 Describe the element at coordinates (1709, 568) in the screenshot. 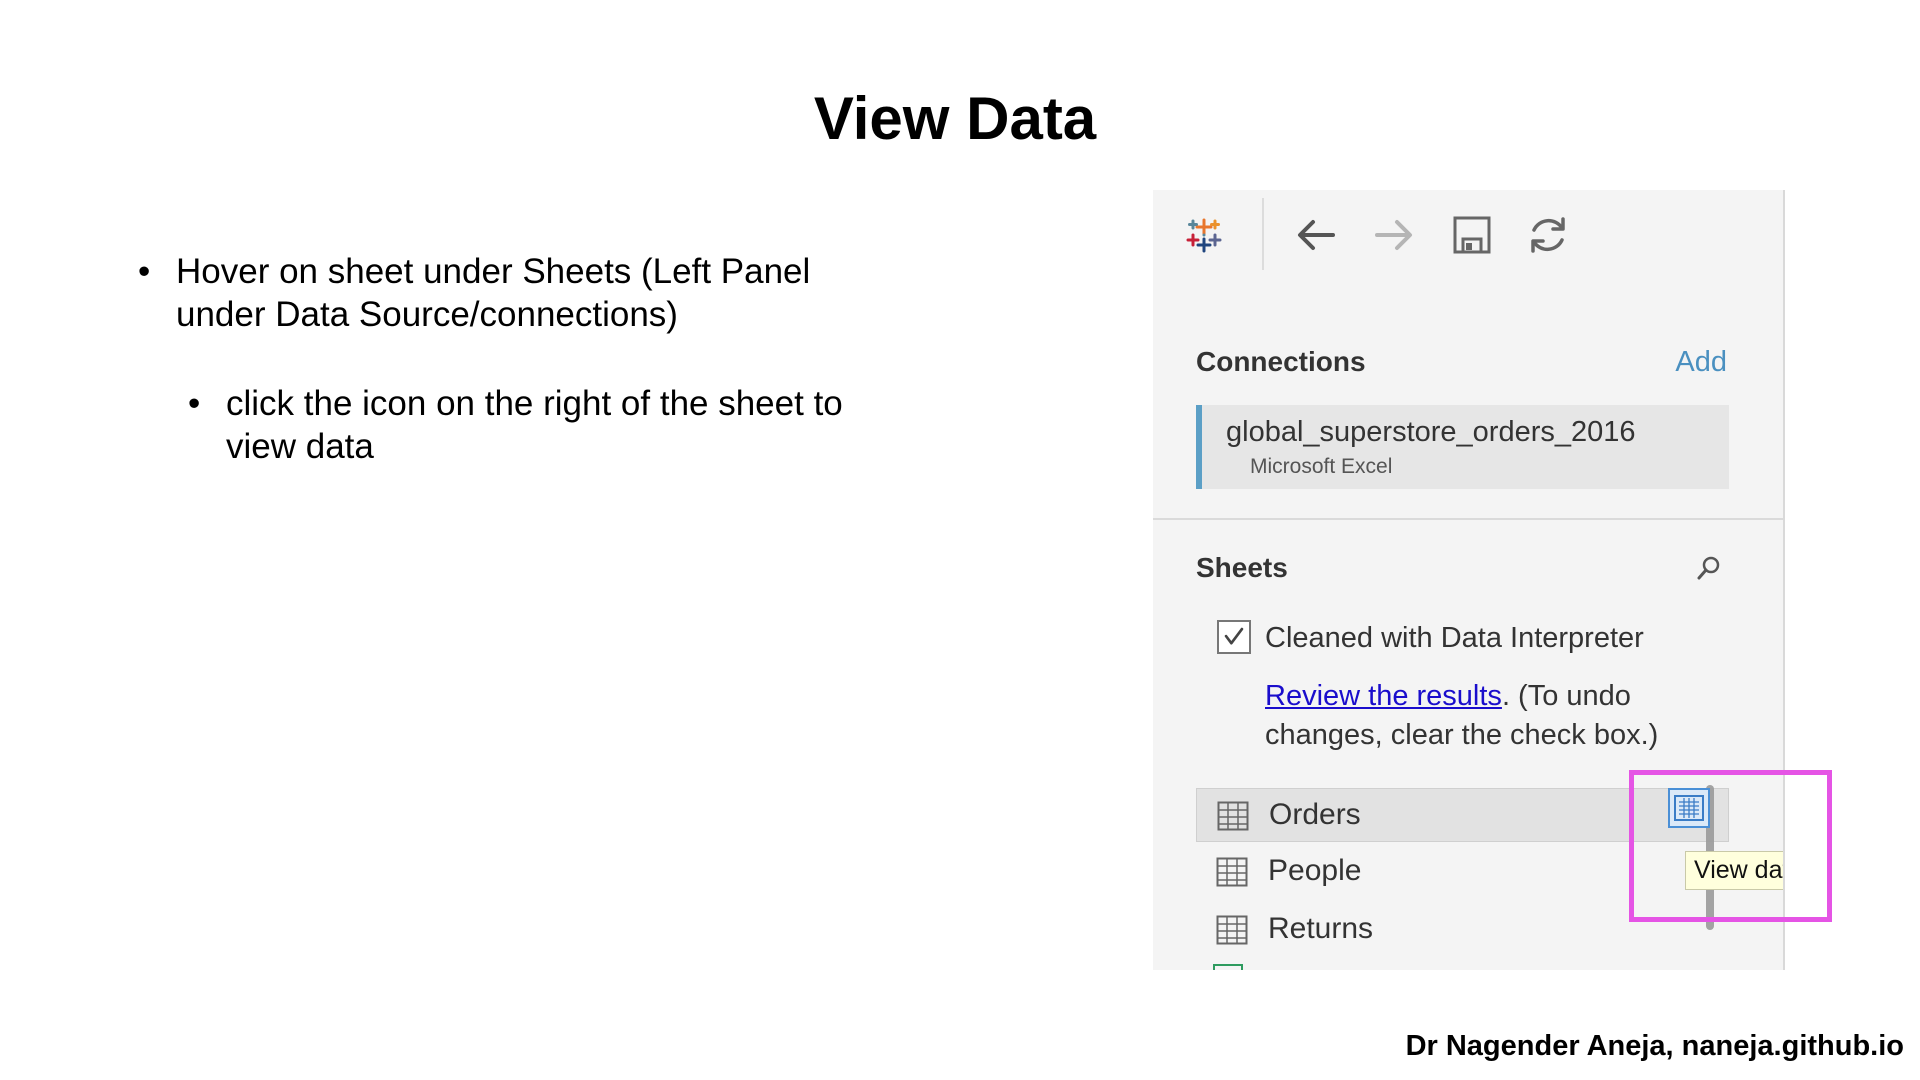

I see `search-icon` at that location.